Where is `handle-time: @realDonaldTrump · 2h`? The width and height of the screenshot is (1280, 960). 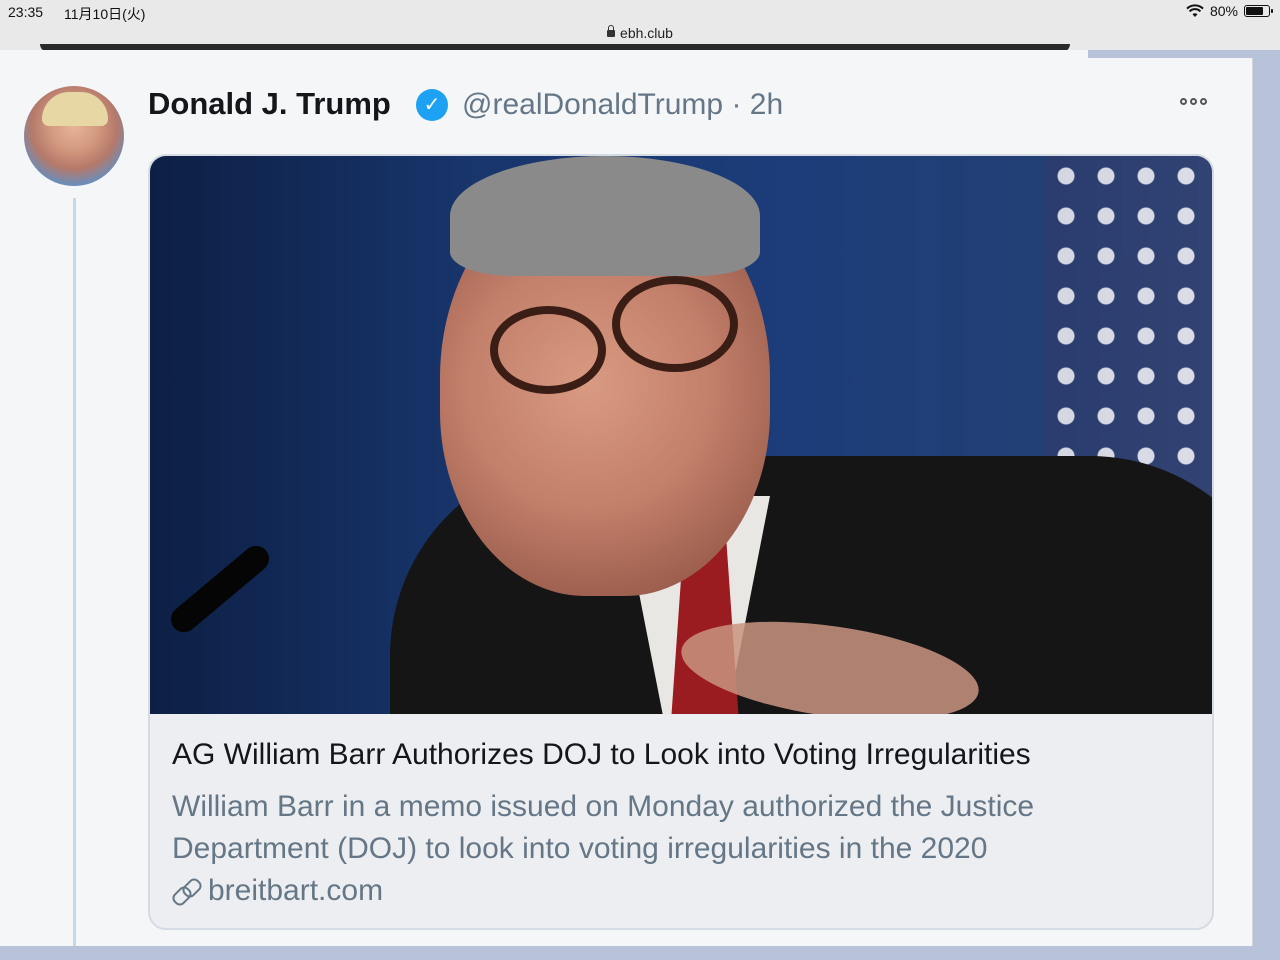 handle-time: @realDonaldTrump · 2h is located at coordinates (622, 105).